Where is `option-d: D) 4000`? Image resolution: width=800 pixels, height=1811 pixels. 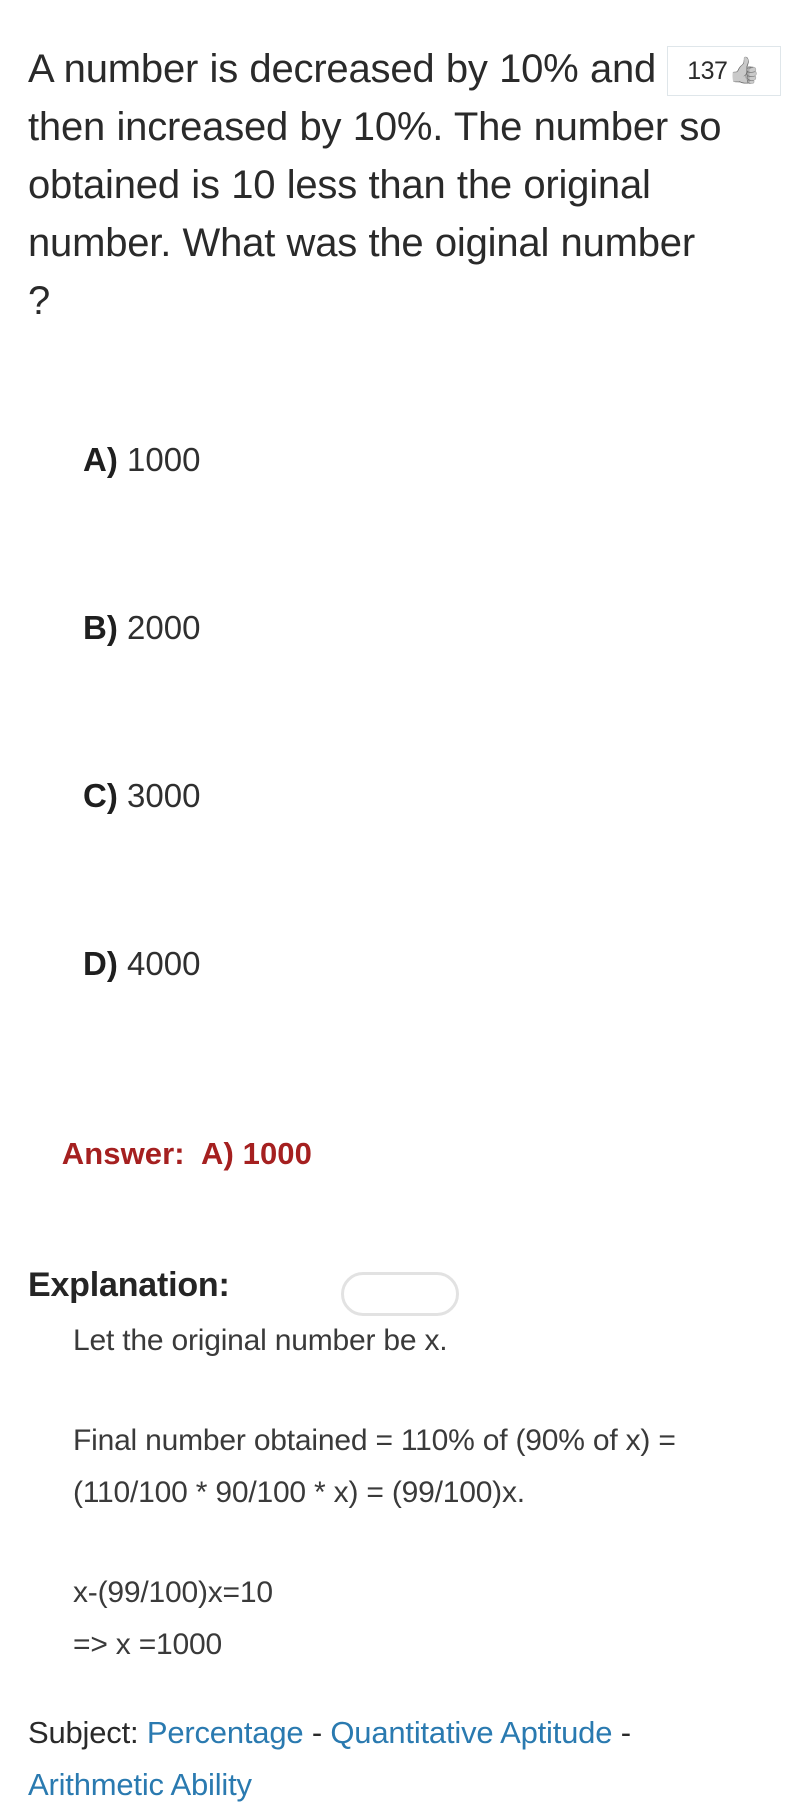 option-d: D) 4000 is located at coordinates (400, 964).